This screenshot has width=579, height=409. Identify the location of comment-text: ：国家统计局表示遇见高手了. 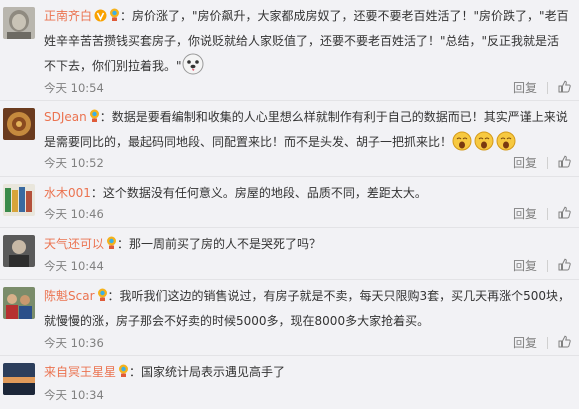
(207, 372).